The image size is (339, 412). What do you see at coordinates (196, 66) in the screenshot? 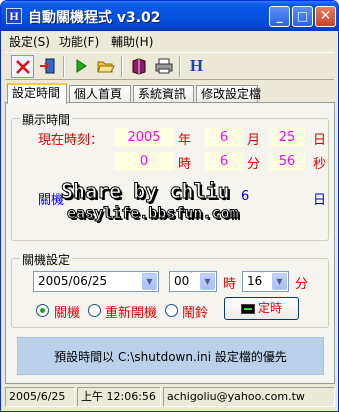
I see `help-h-icon: H` at bounding box center [196, 66].